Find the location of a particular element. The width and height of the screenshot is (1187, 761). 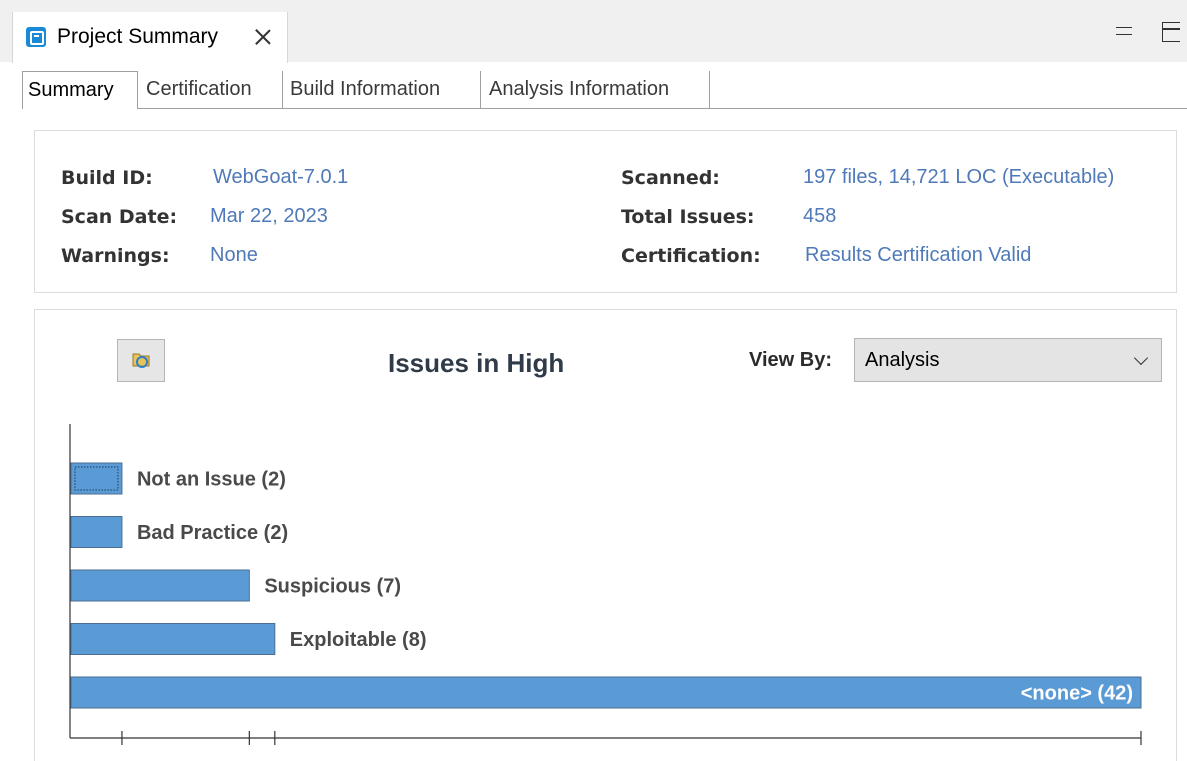

bar-exploitable is located at coordinates (173, 639).